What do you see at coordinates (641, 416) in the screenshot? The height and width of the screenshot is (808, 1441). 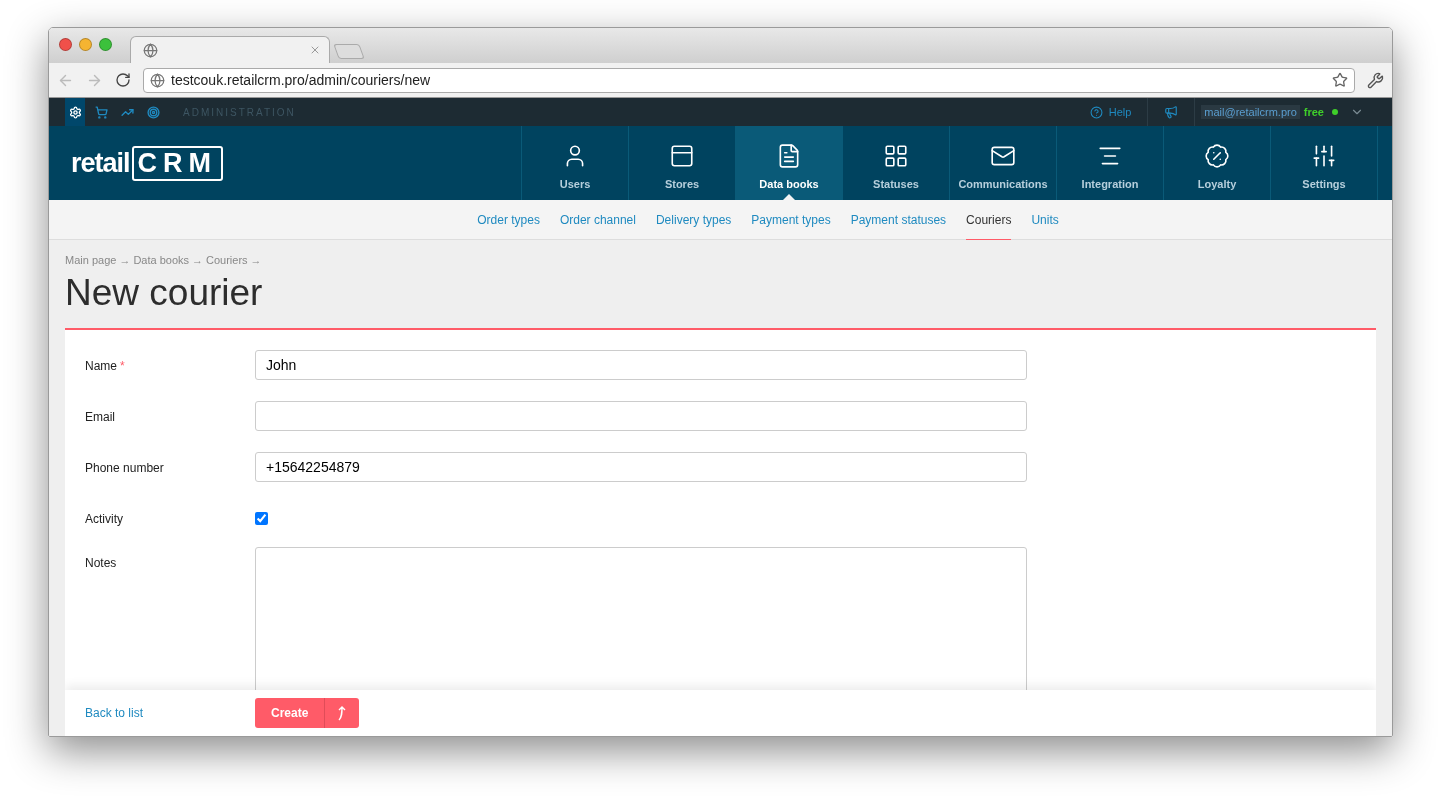 I see `input-field` at bounding box center [641, 416].